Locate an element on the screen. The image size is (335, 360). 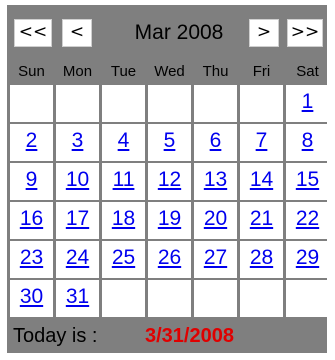
prev-year-button: << is located at coordinates (33, 33).